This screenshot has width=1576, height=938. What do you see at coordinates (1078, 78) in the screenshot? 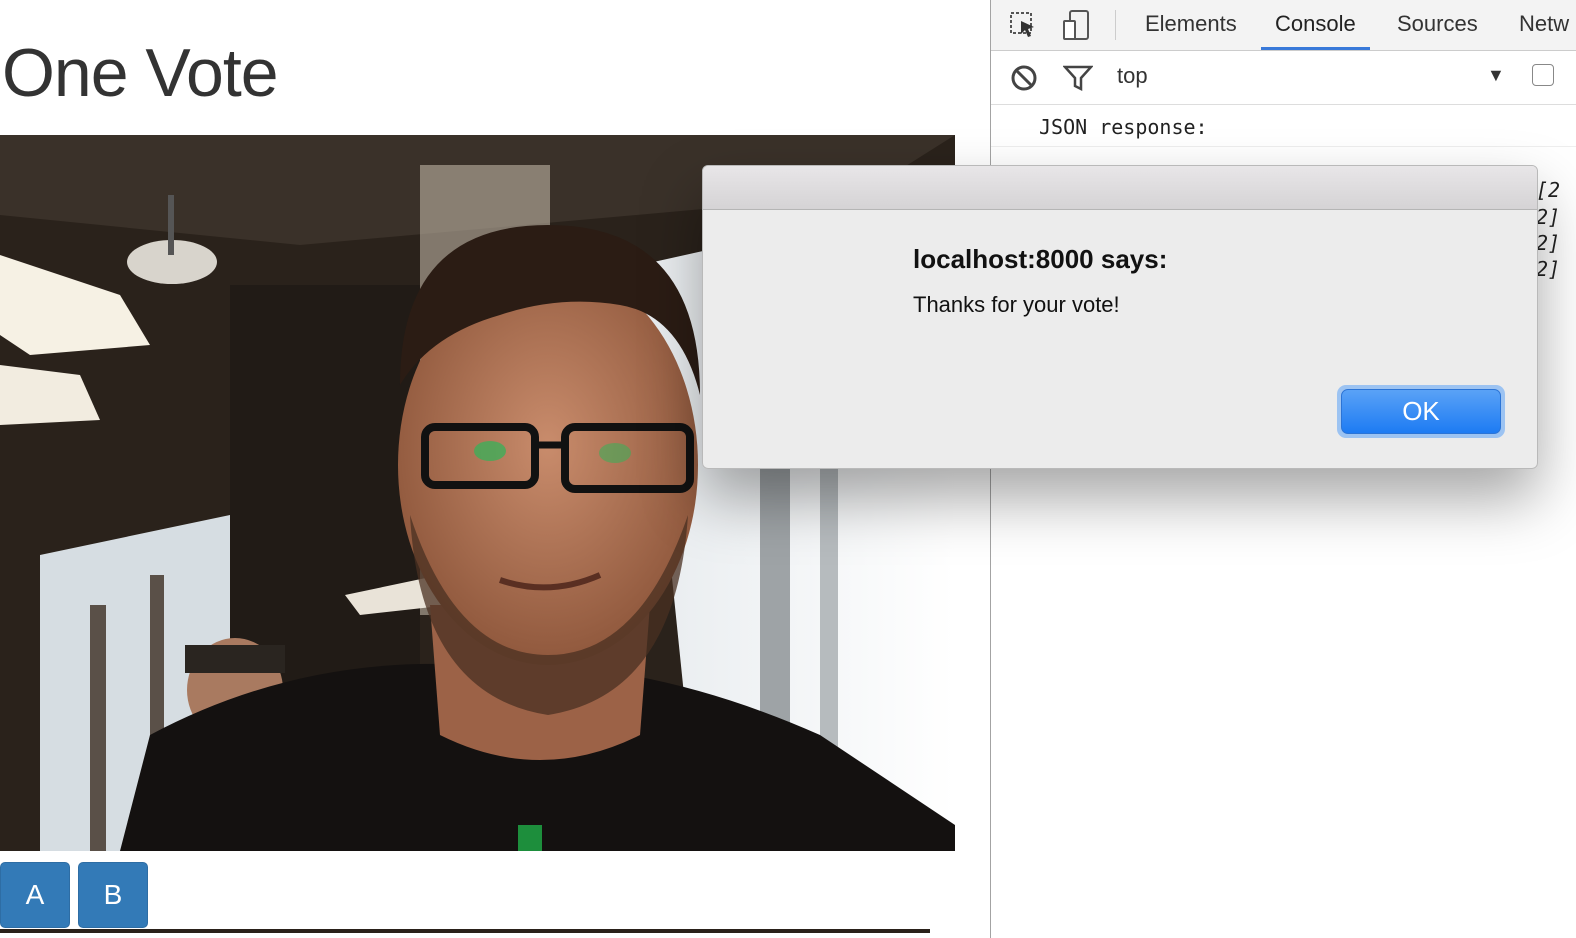
I see `filter-icon` at bounding box center [1078, 78].